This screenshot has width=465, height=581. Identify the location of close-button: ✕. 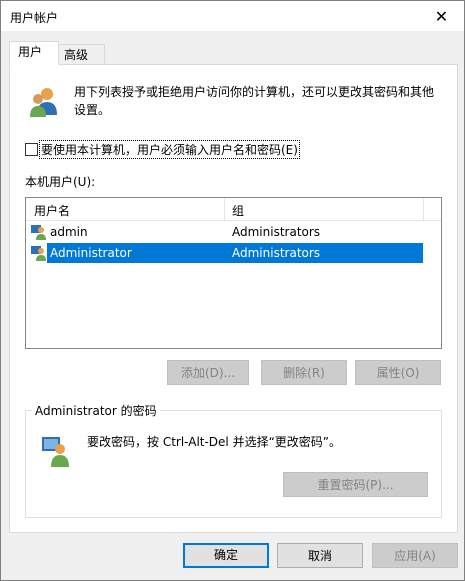
(441, 16).